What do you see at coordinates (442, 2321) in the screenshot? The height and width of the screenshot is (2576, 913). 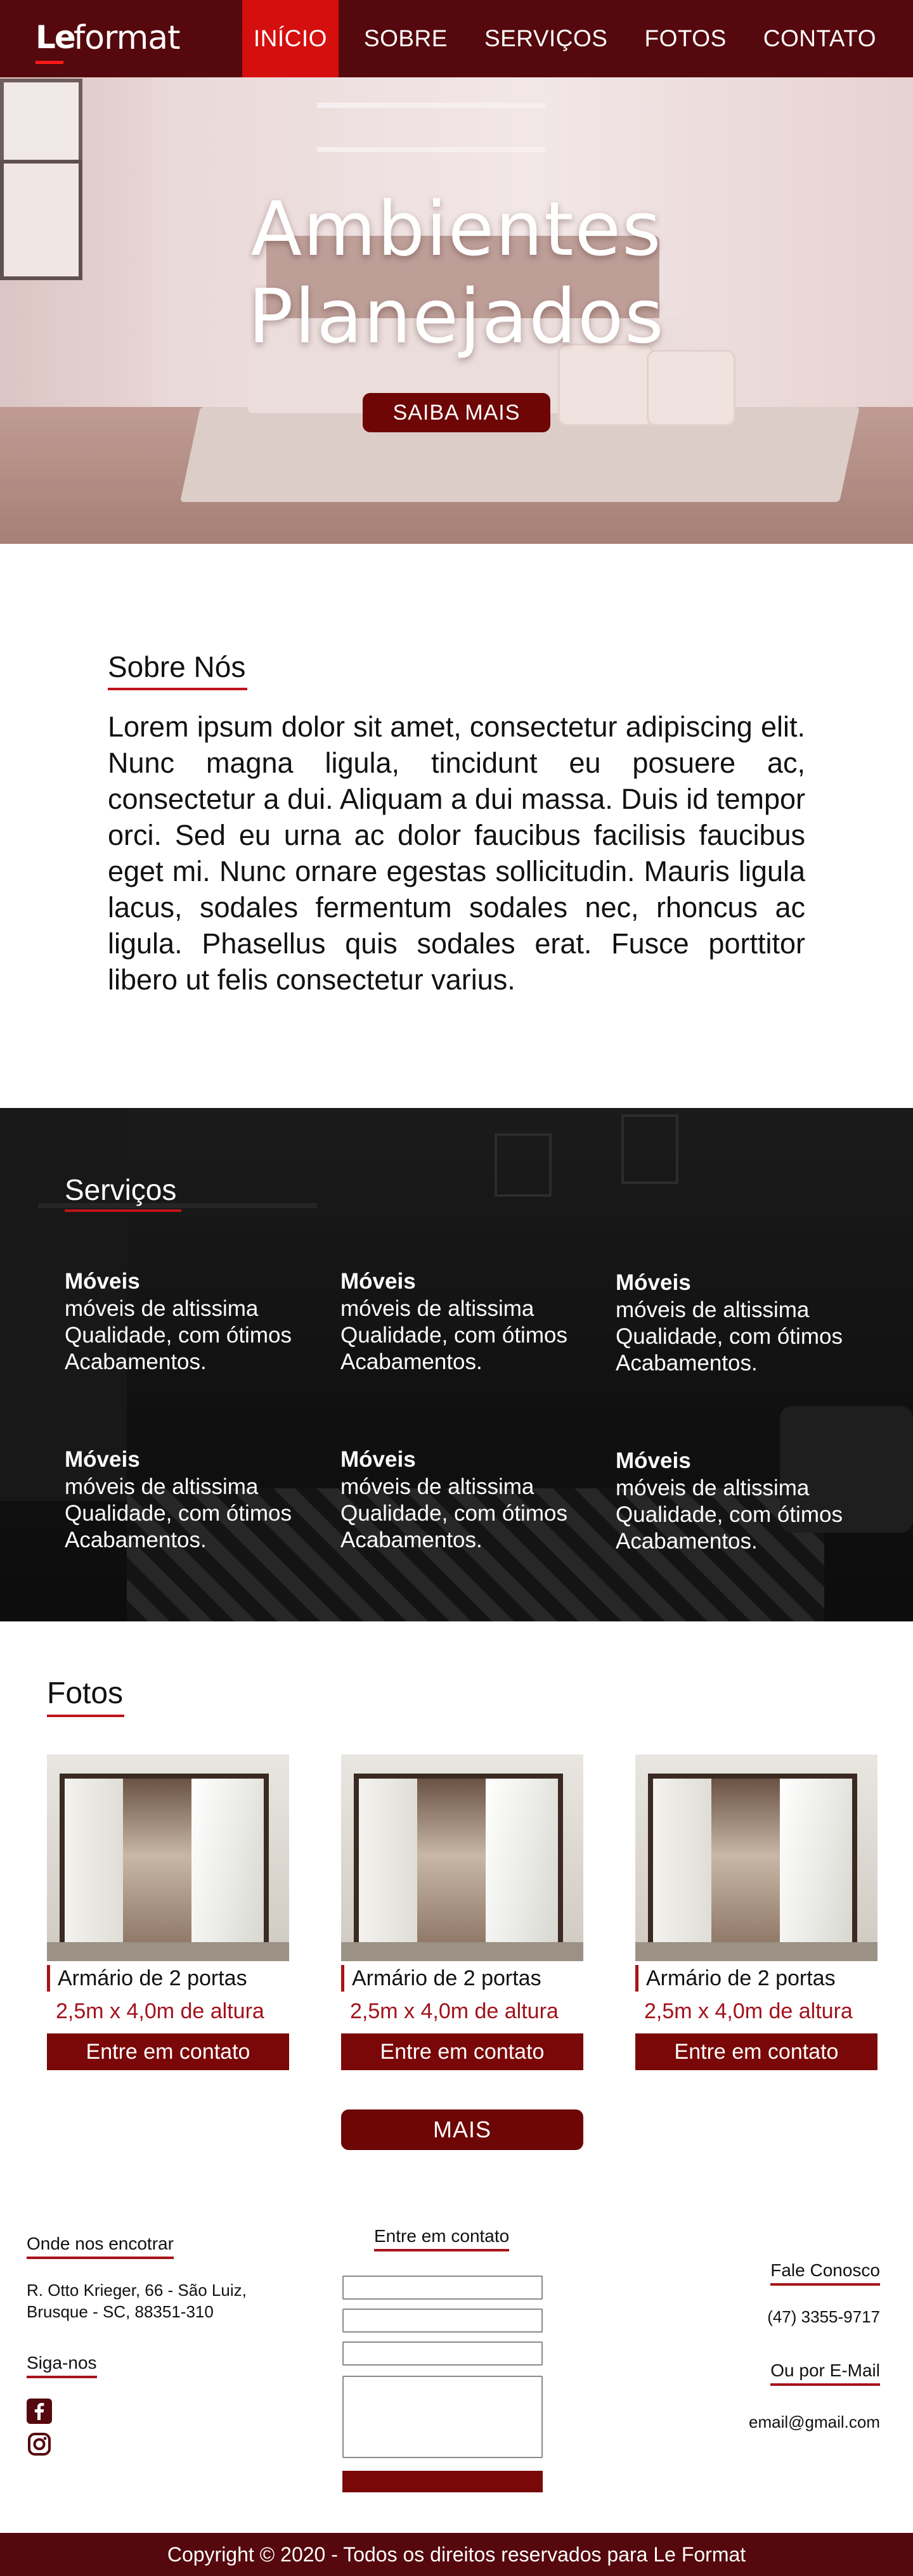 I see `contact-email-field` at bounding box center [442, 2321].